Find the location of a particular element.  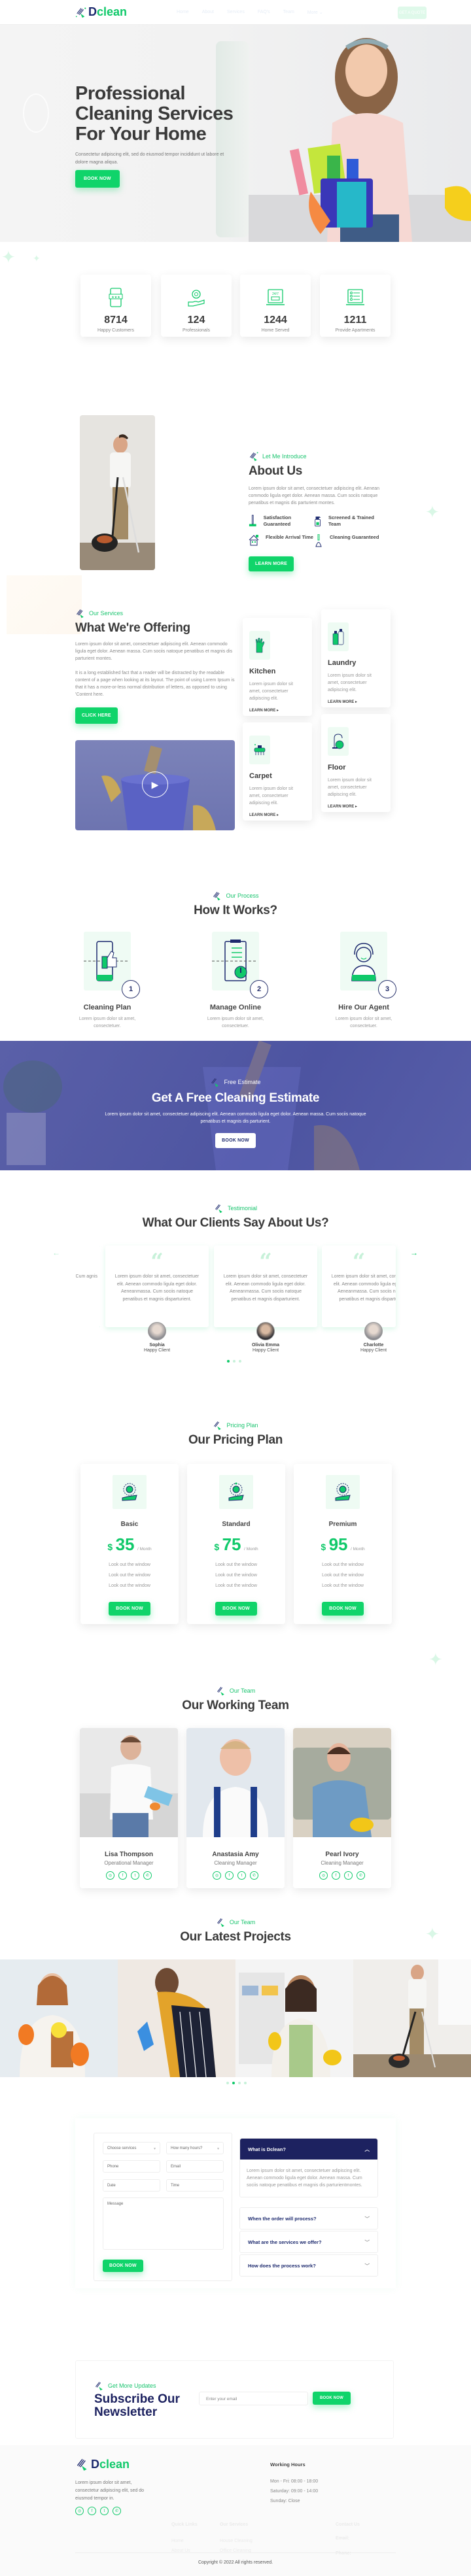

member-social-links: ◎ f t ✆ is located at coordinates (235, 1875).